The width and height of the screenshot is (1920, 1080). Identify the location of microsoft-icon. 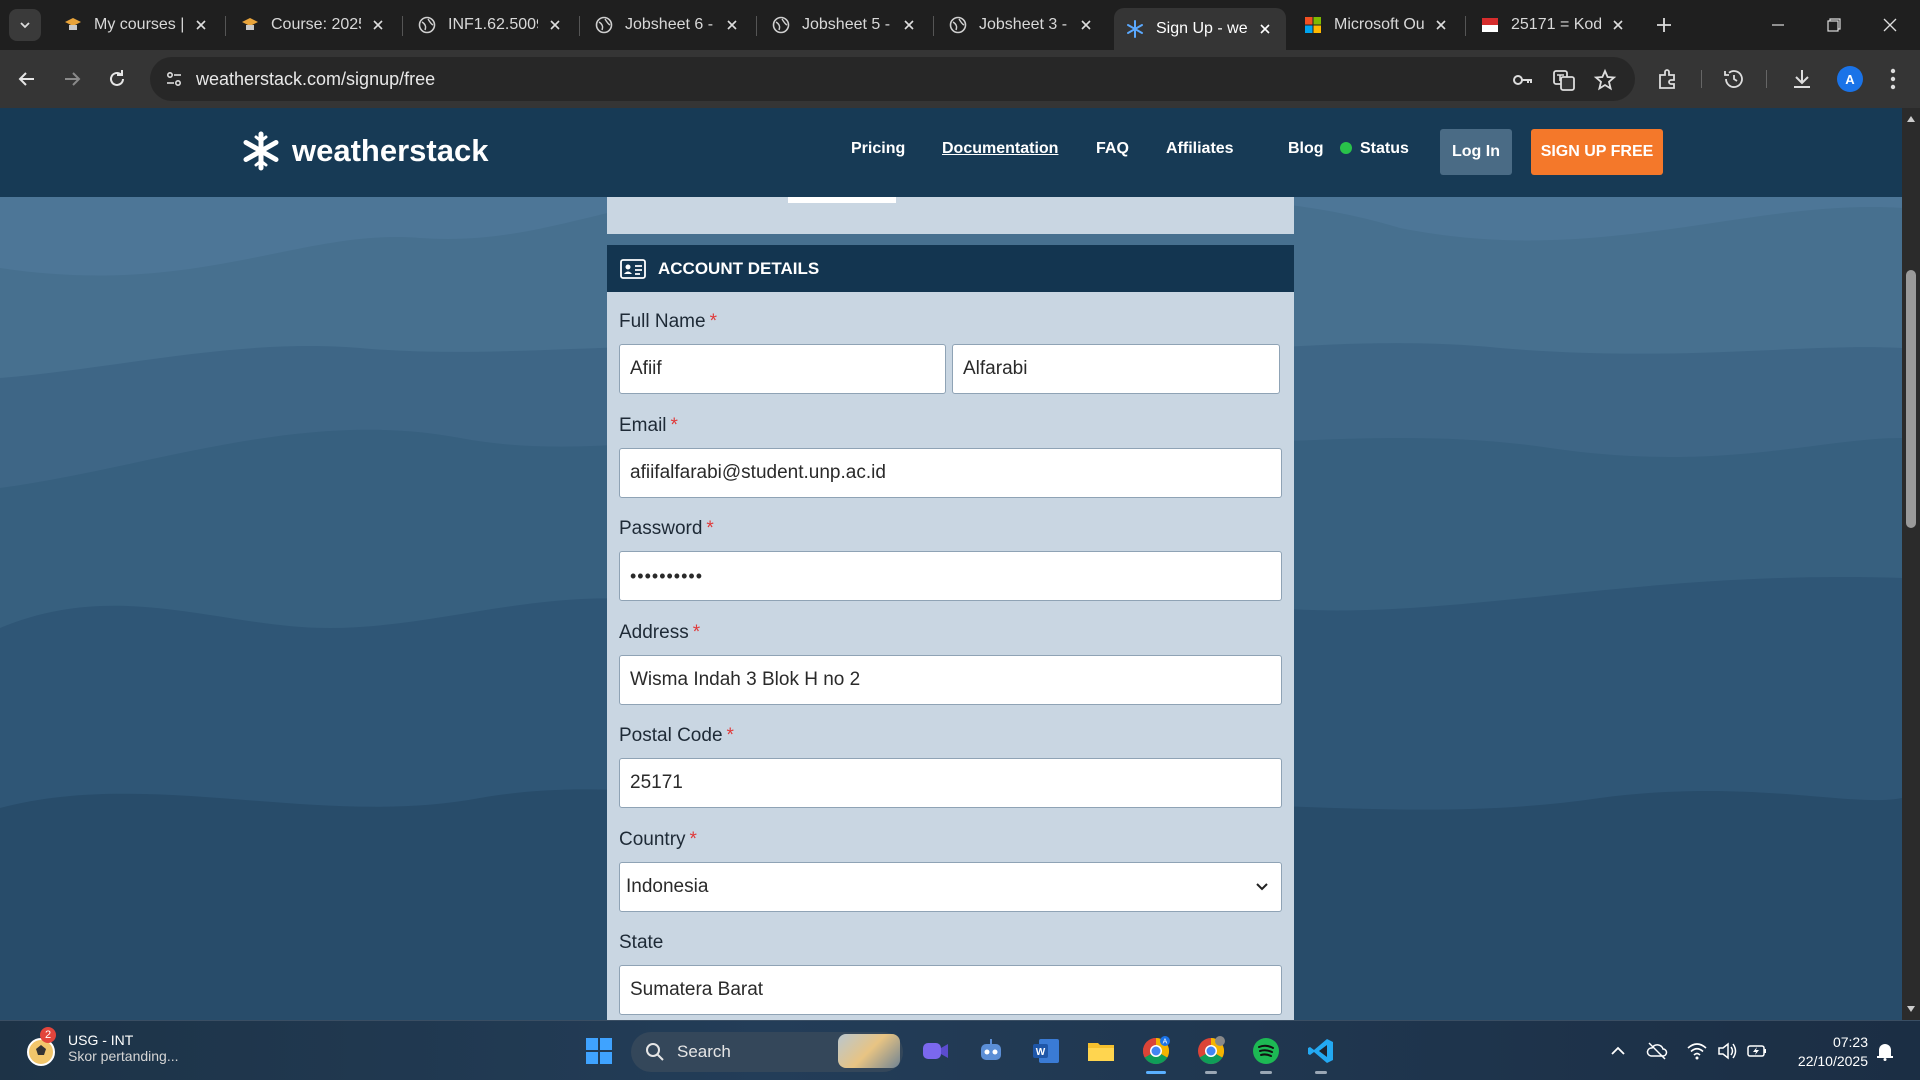
(1313, 25).